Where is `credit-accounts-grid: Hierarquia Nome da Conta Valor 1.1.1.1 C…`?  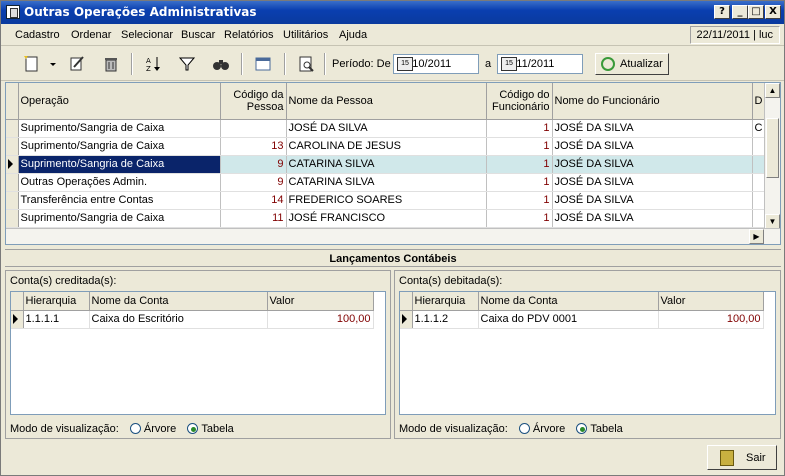
credit-accounts-grid: Hierarquia Nome da Conta Valor 1.1.1.1 C… is located at coordinates (198, 353).